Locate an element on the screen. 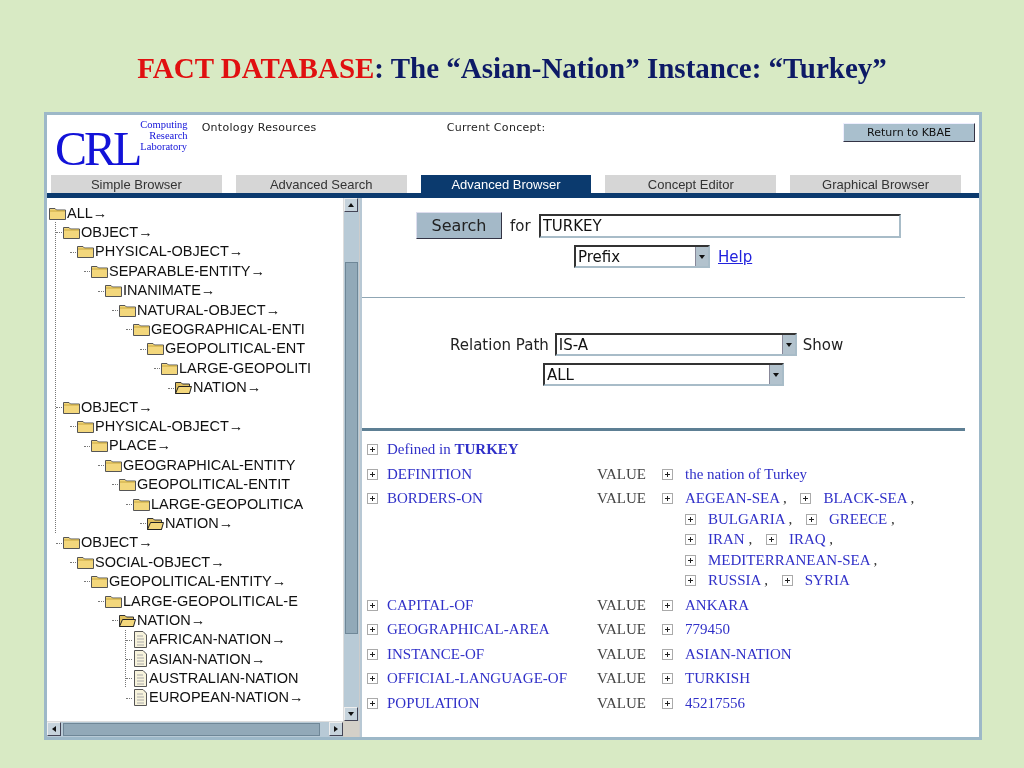  tree-item: GEOGRAPHICAL-ENTITY is located at coordinates (209, 464).